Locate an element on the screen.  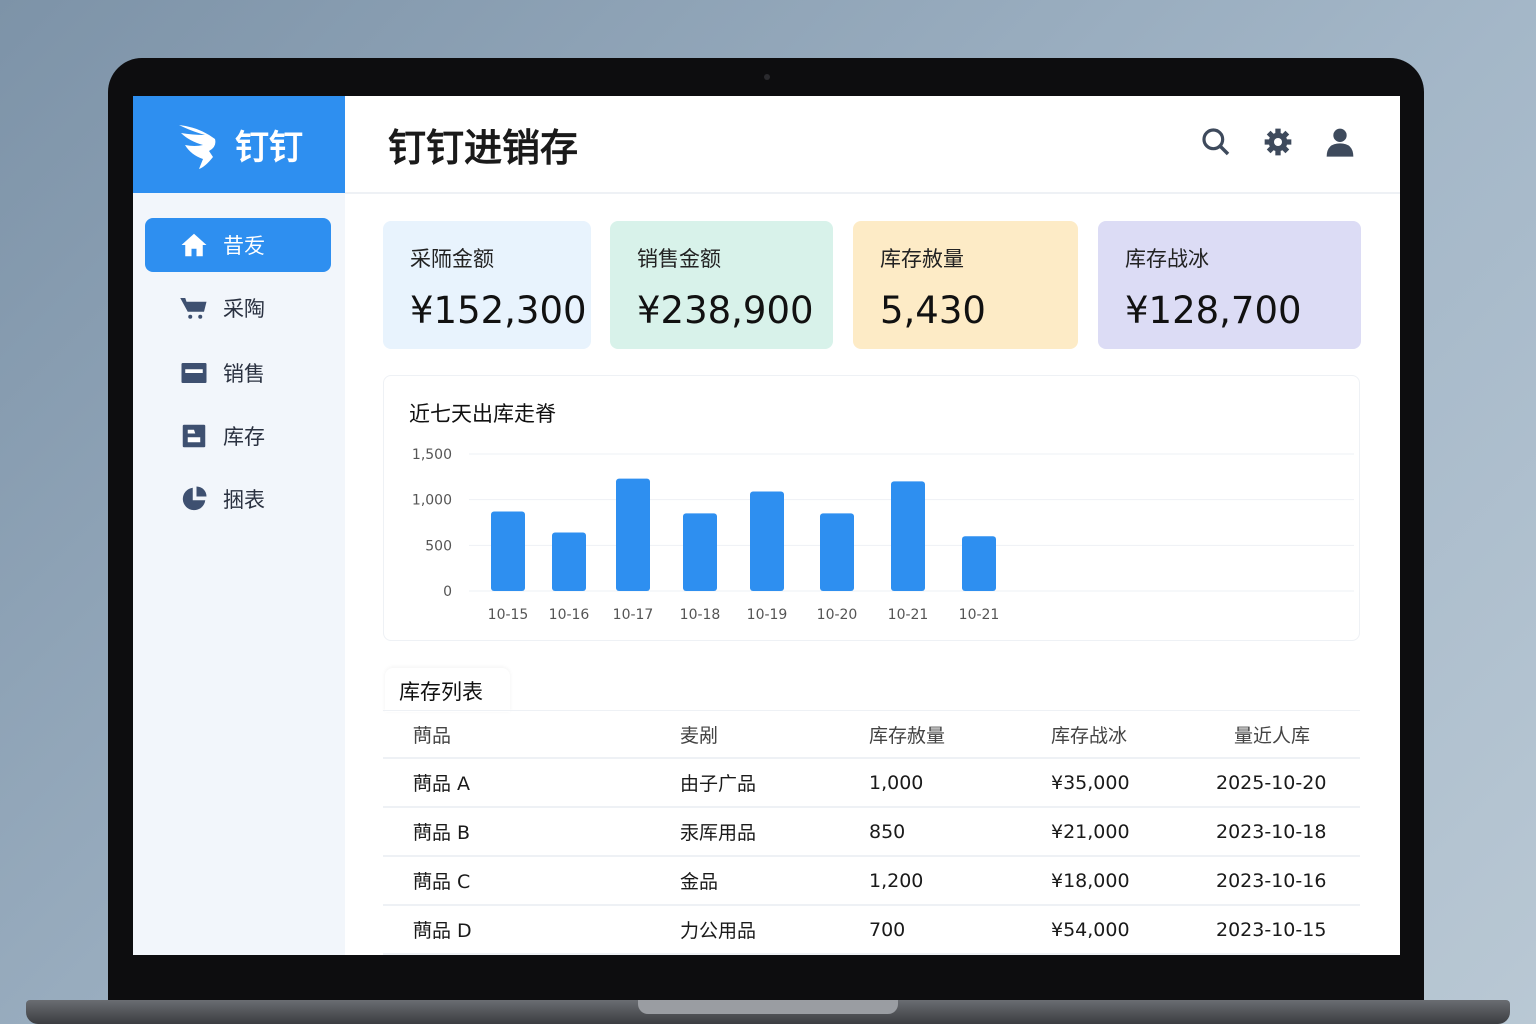
table-cell: 力公用品 is located at coordinates (718, 931).